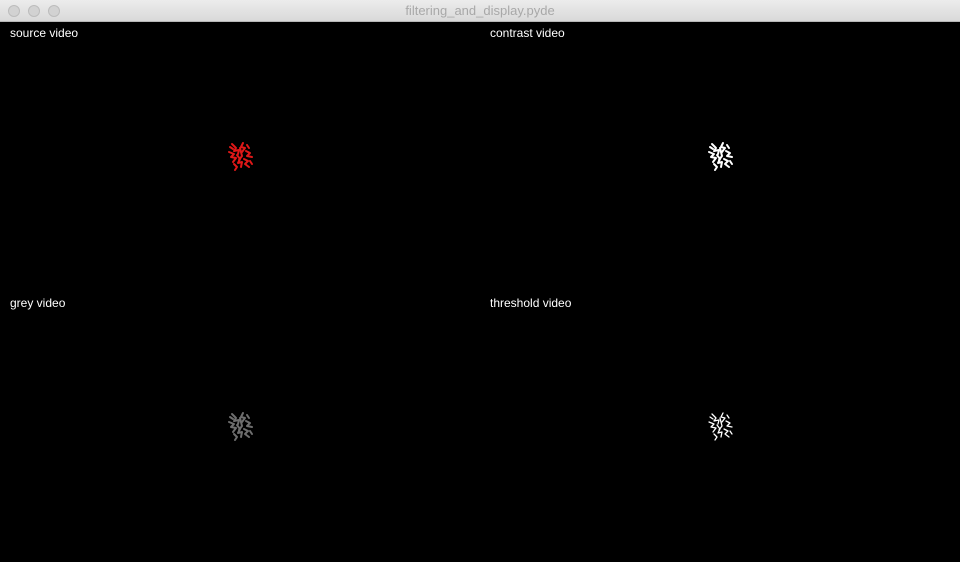 The width and height of the screenshot is (960, 562). I want to click on window-title: filtering_and_display.pyde, so click(480, 10).